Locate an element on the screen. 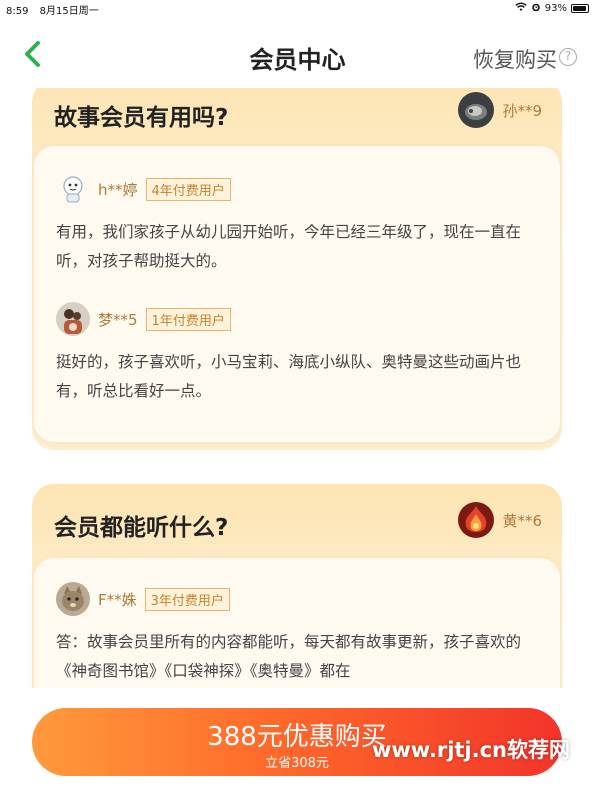 Image resolution: width=595 pixels, height=794 pixels. status-left: 8:59 8月15日周一 is located at coordinates (56, 9).